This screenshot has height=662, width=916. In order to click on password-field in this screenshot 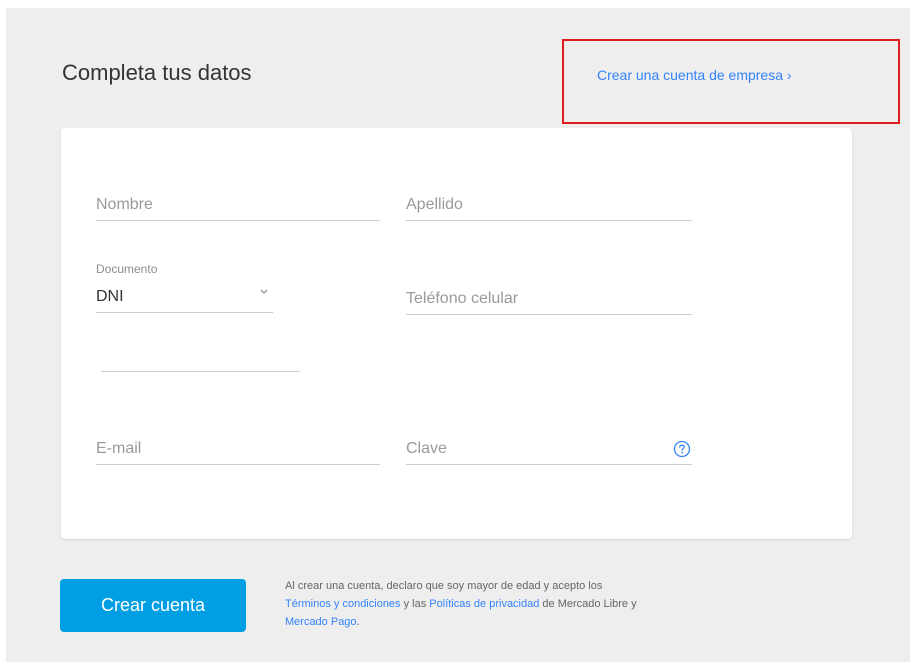, I will do `click(549, 449)`.